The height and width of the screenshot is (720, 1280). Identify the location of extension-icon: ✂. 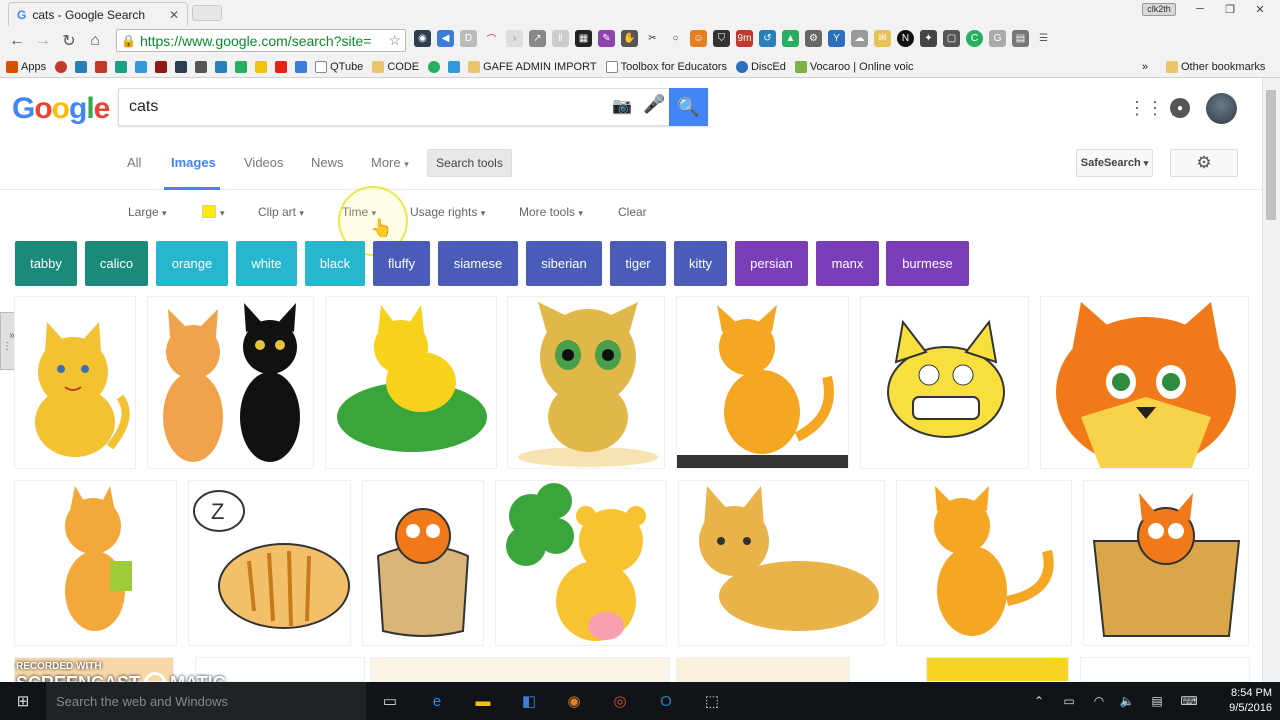
(652, 38).